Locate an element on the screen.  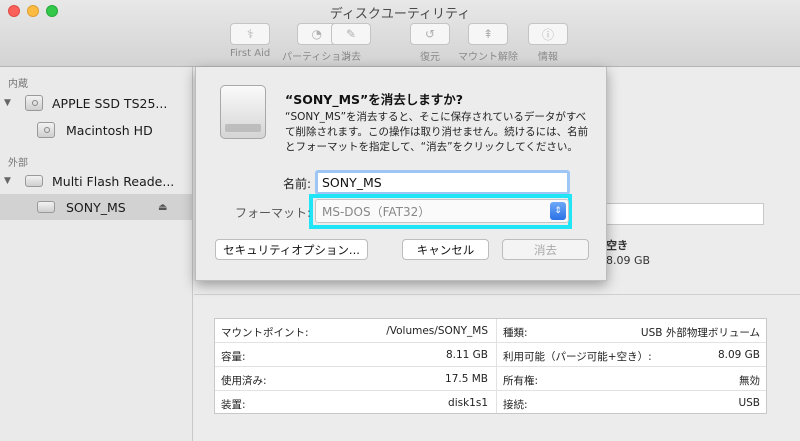
info-tool: ⓘ 情報 is located at coordinates (548, 43).